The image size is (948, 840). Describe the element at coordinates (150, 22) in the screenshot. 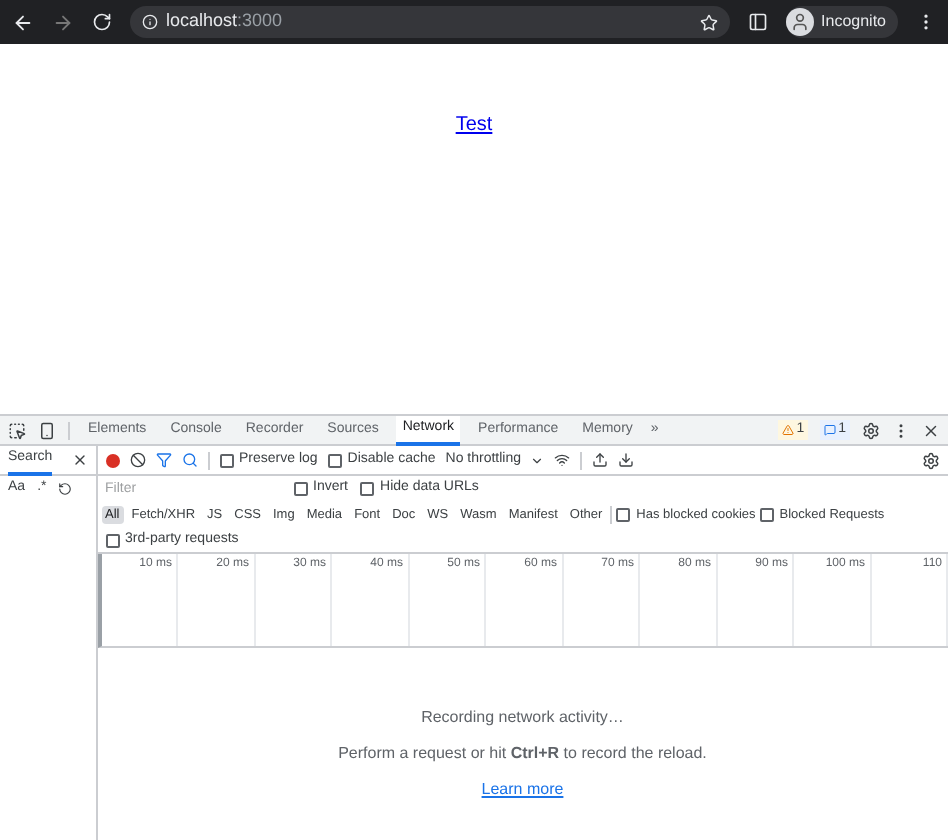

I see `info-icon` at that location.